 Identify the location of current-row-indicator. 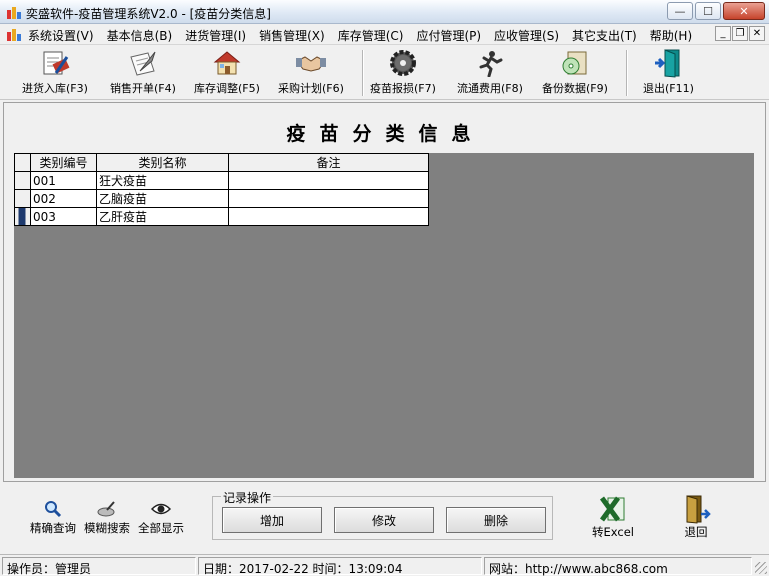
(22, 216).